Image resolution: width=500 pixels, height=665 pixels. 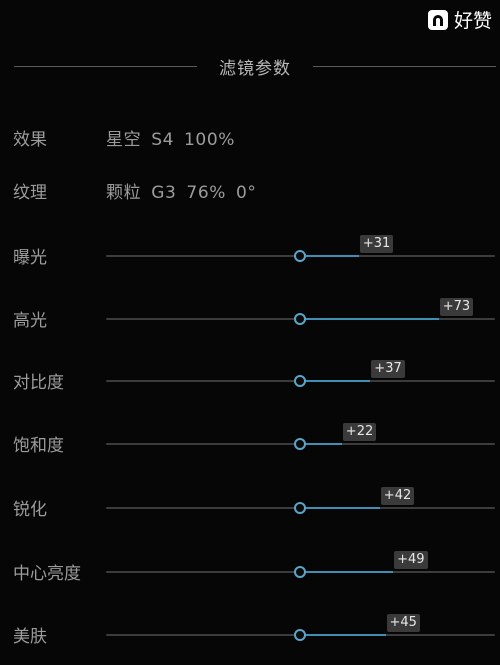 I want to click on slider-row-exposure: 曝光 +31, so click(x=250, y=253).